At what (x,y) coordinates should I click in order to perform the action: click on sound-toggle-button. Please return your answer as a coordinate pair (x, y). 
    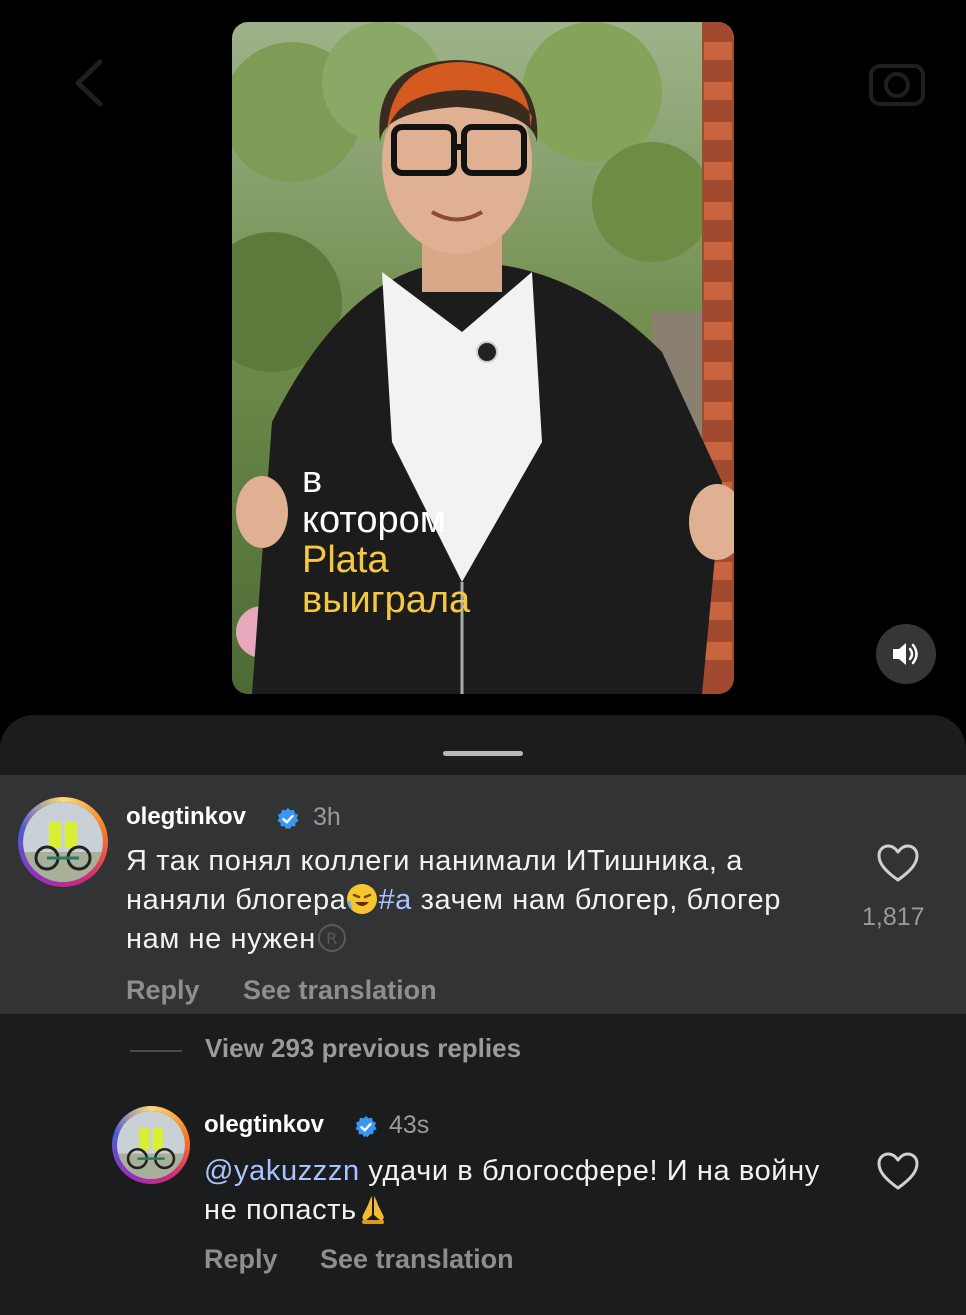
    Looking at the image, I should click on (906, 654).